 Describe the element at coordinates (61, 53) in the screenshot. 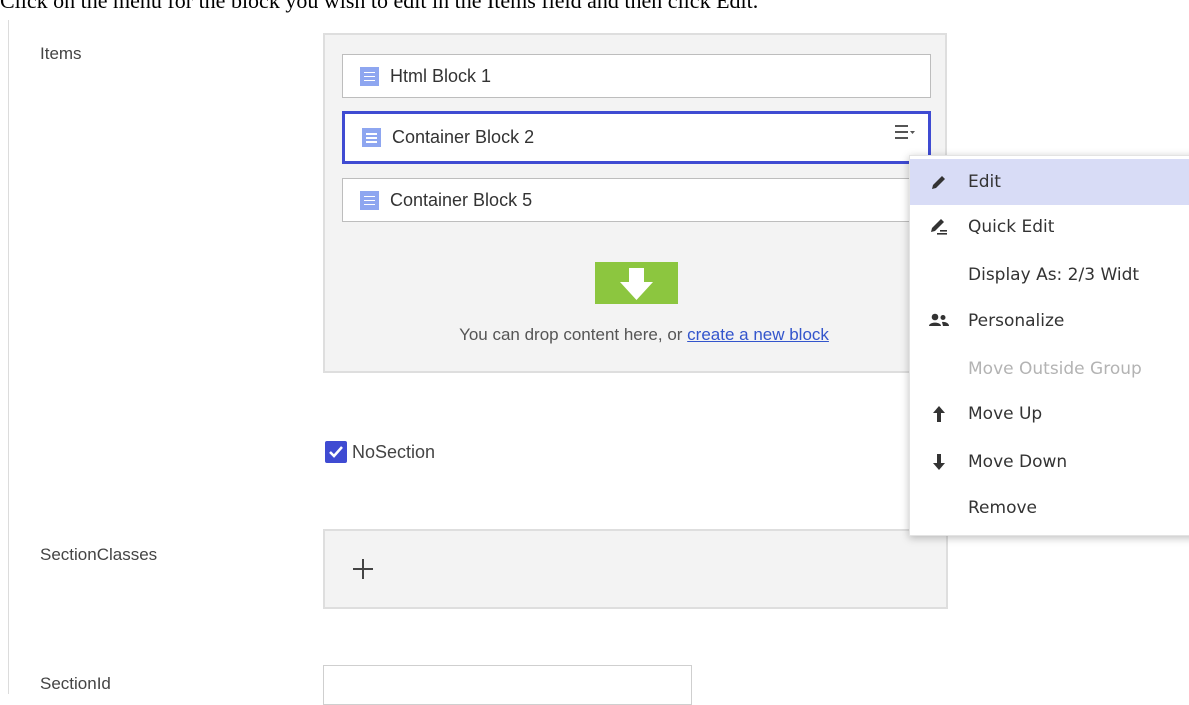

I see `items-label: Items` at that location.